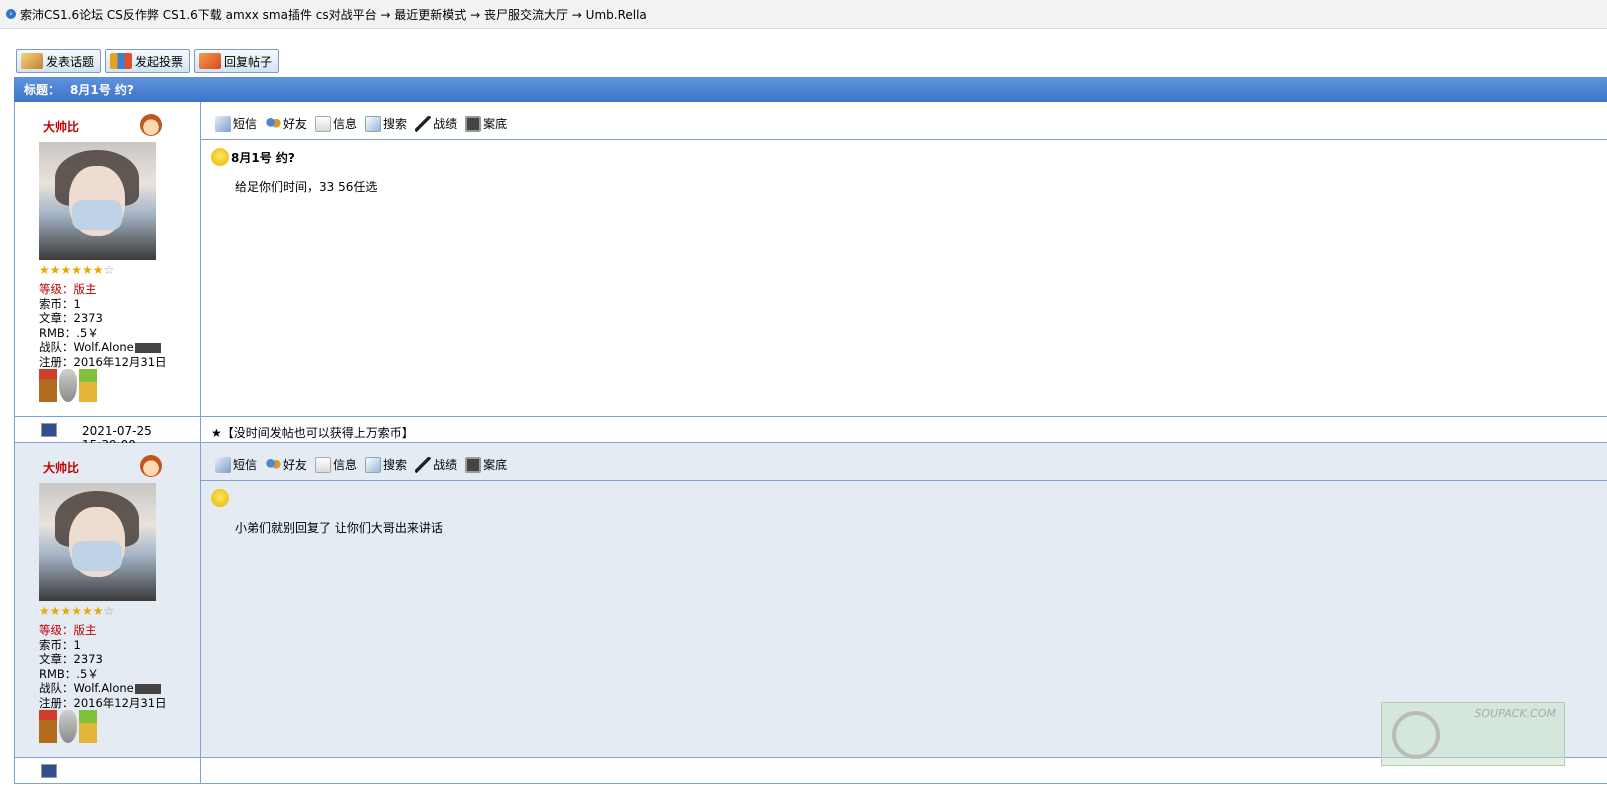 Image resolution: width=1607 pixels, height=787 pixels. What do you see at coordinates (810, 434) in the screenshot?
I see `post-meta-row: 2021-07-25 15:39:00 ★【没时间发帖也可以获得上万索币】` at bounding box center [810, 434].